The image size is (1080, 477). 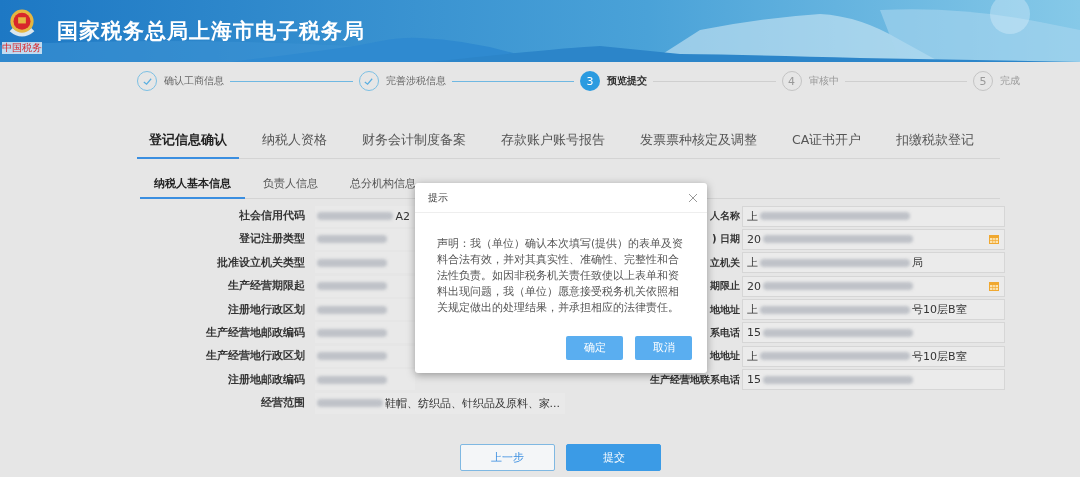 What do you see at coordinates (725, 332) in the screenshot?
I see `field-label: 系电话` at bounding box center [725, 332].